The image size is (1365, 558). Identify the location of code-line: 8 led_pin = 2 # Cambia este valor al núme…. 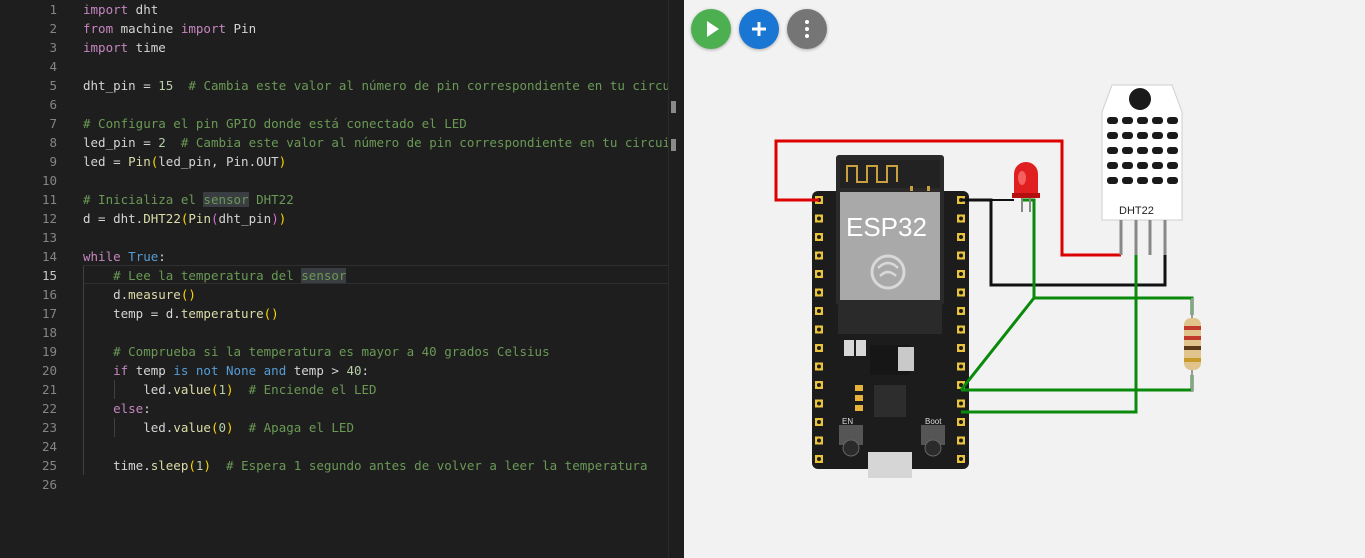
(342, 142).